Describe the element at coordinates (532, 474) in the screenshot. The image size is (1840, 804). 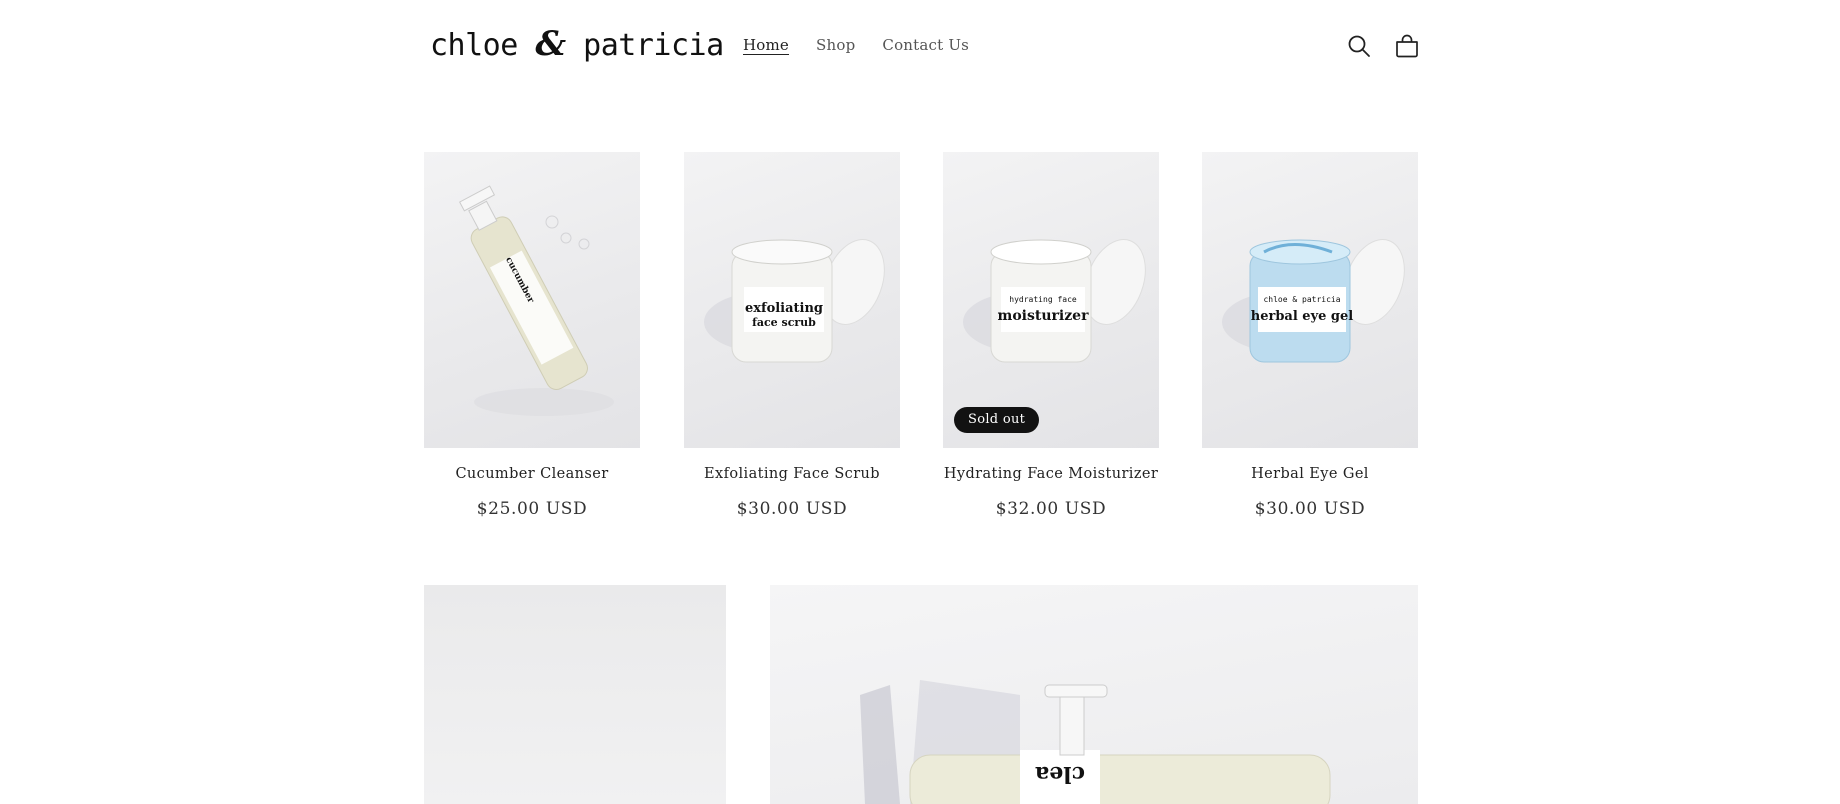
I see `product-name: Cucumber Cleanser` at that location.